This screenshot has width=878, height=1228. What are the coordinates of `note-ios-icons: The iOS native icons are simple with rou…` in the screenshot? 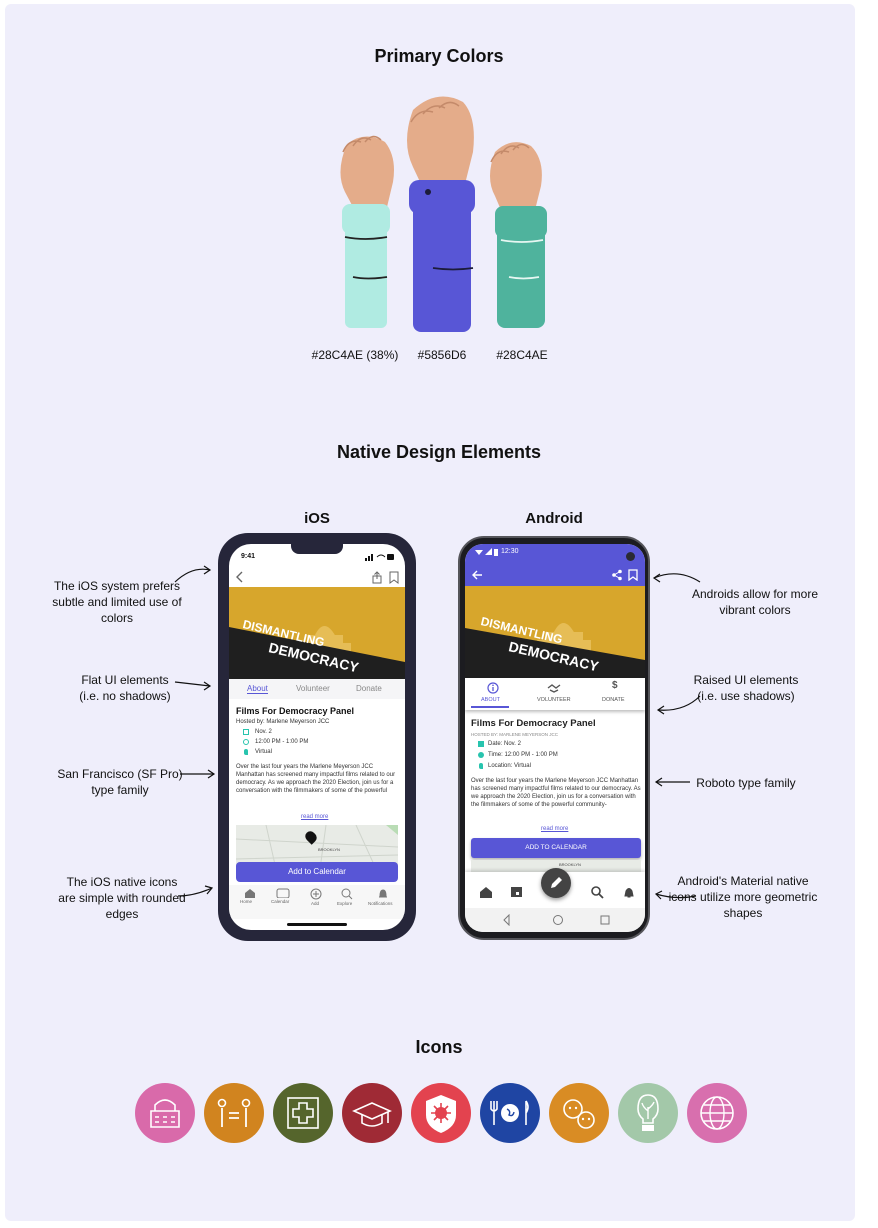 It's located at (122, 898).